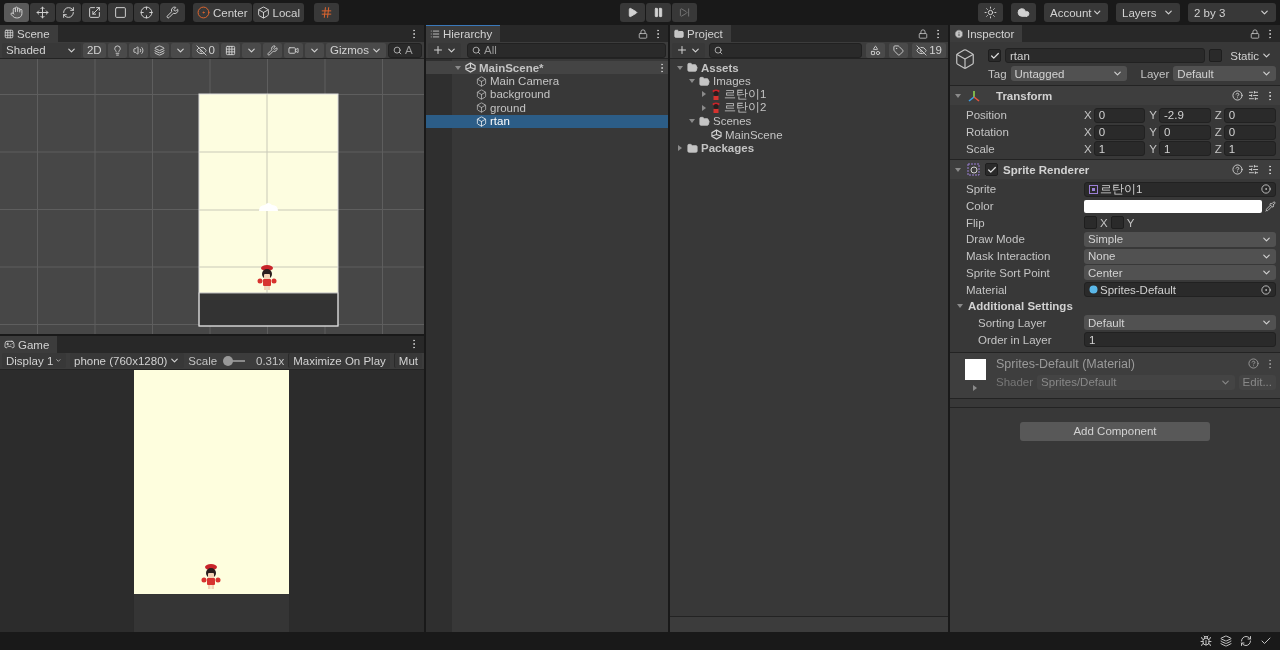 This screenshot has height=650, width=1280. What do you see at coordinates (547, 108) in the screenshot?
I see `hierarchy-item: ground` at bounding box center [547, 108].